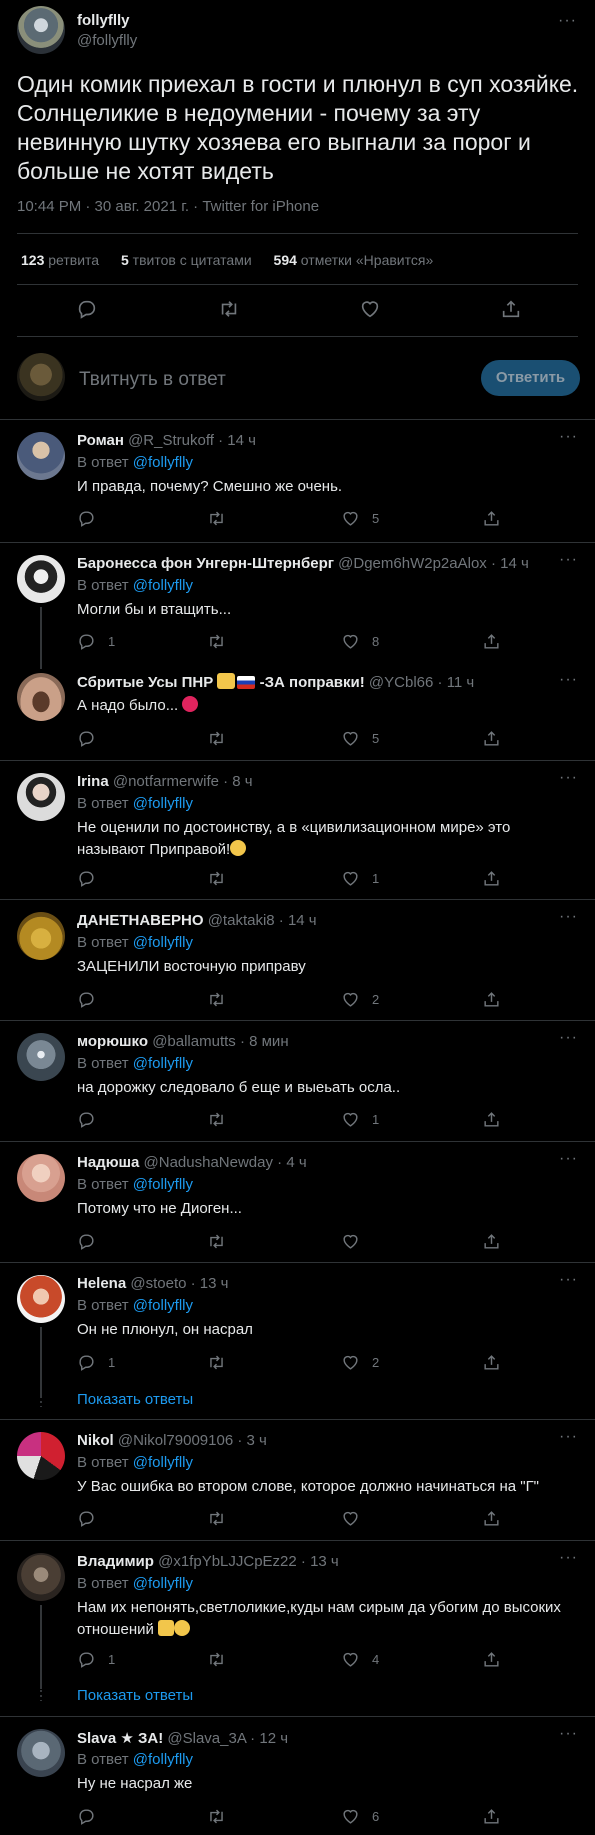 This screenshot has height=1835, width=595. What do you see at coordinates (112, 1041) in the screenshot?
I see `author-name: морюшко` at bounding box center [112, 1041].